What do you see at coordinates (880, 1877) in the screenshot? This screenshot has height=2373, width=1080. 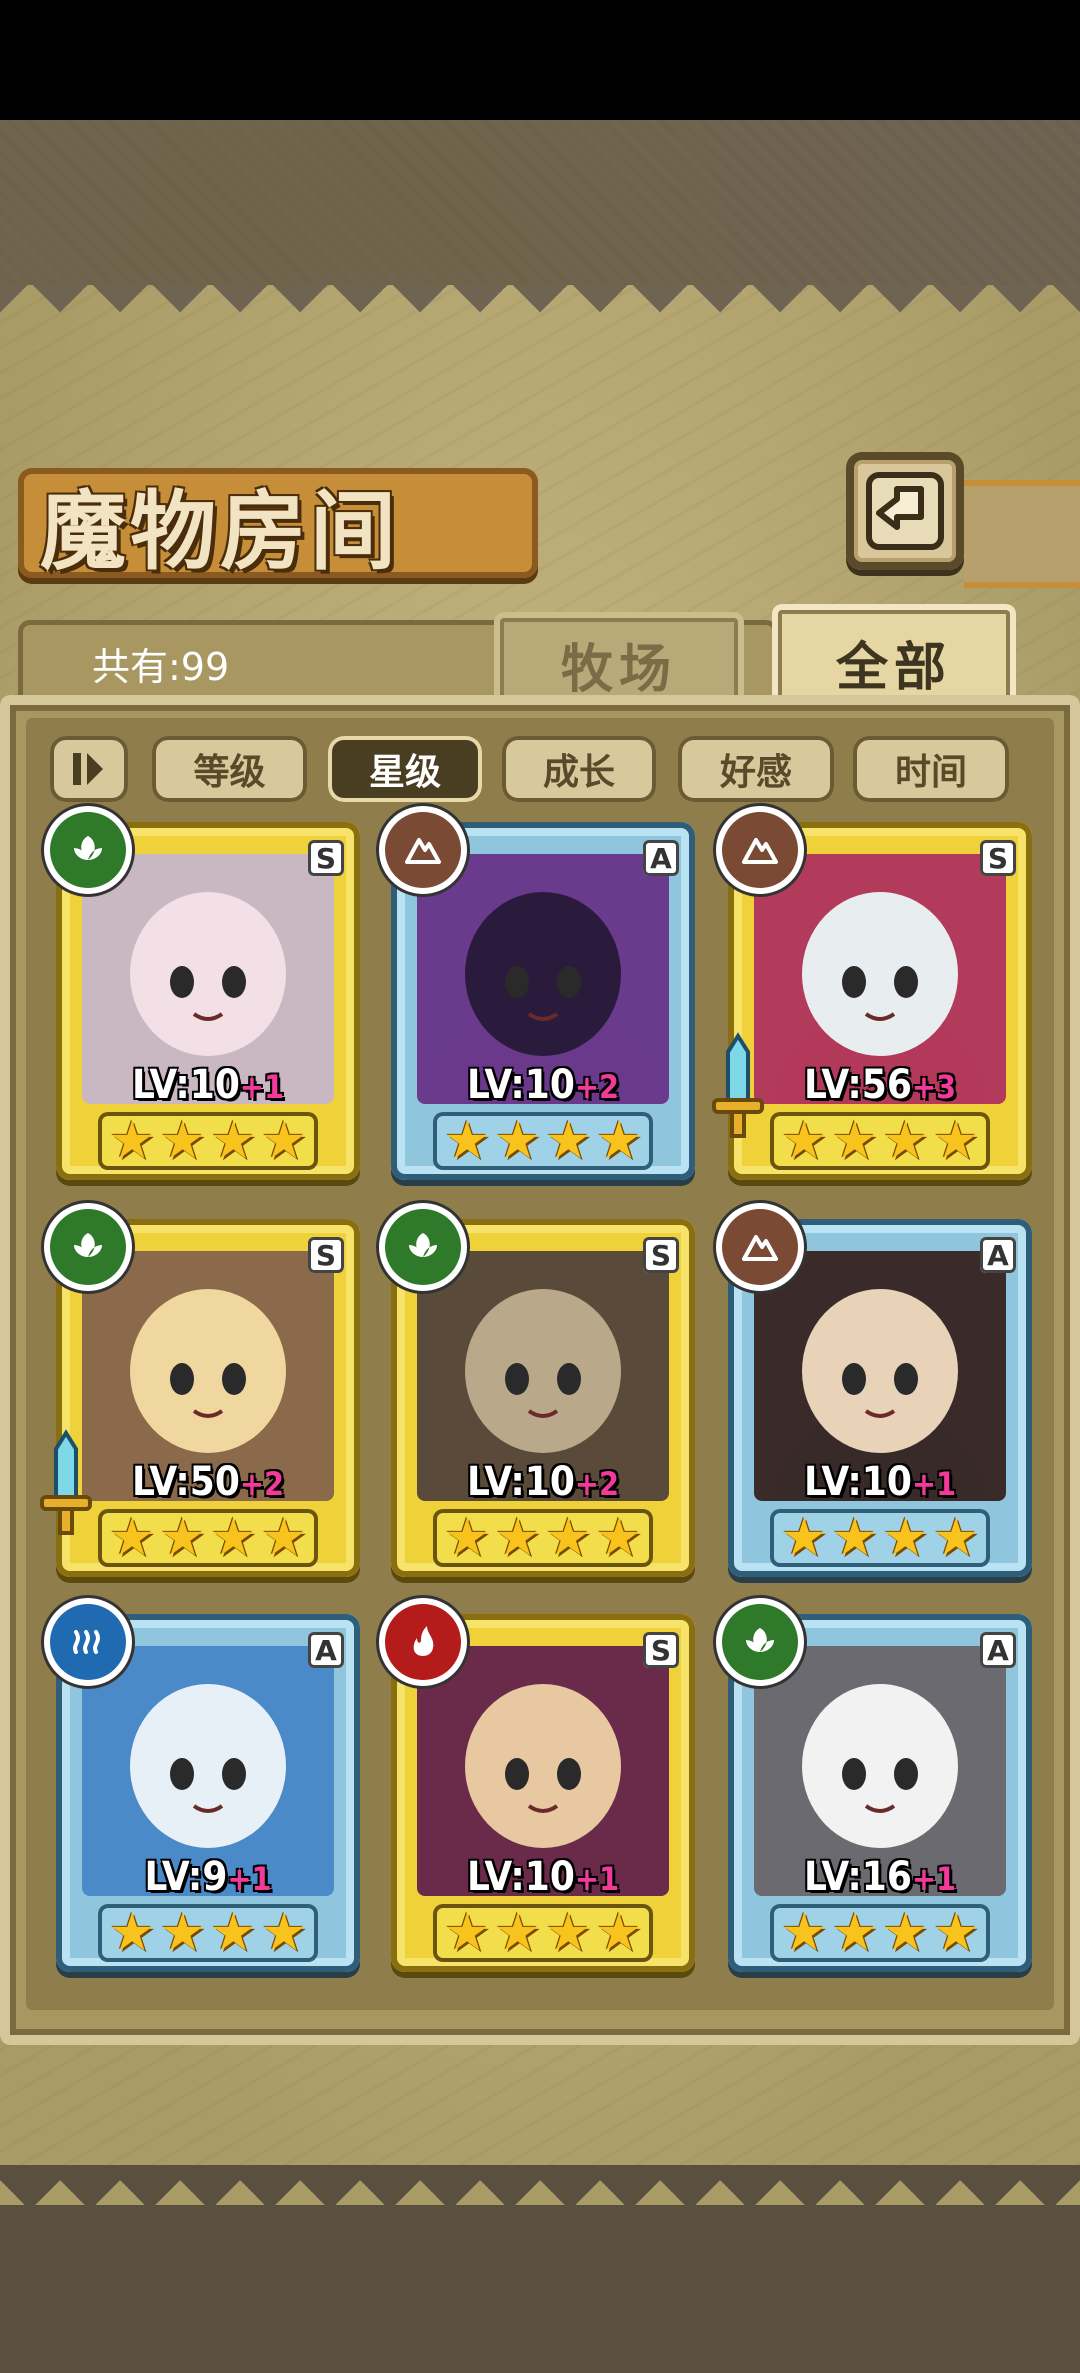 I see `level-label: LV:16+1` at bounding box center [880, 1877].